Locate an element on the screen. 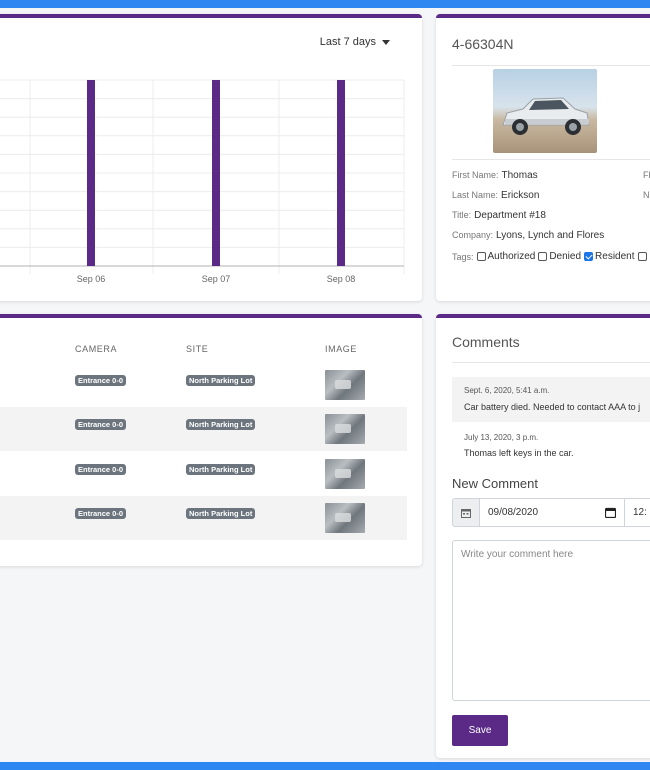 The image size is (650, 770). side-field-label: Fl is located at coordinates (646, 175).